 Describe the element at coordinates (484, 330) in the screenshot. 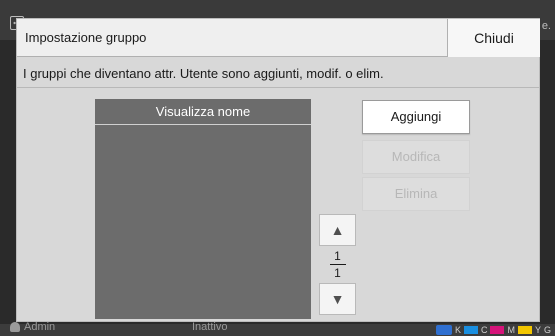

I see `ink-label-c: C` at that location.